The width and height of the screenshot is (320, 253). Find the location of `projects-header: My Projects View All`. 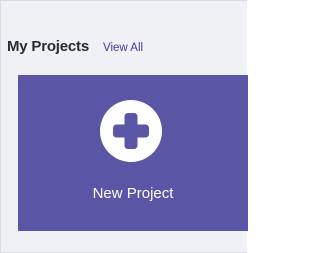

projects-header: My Projects View All is located at coordinates (75, 48).